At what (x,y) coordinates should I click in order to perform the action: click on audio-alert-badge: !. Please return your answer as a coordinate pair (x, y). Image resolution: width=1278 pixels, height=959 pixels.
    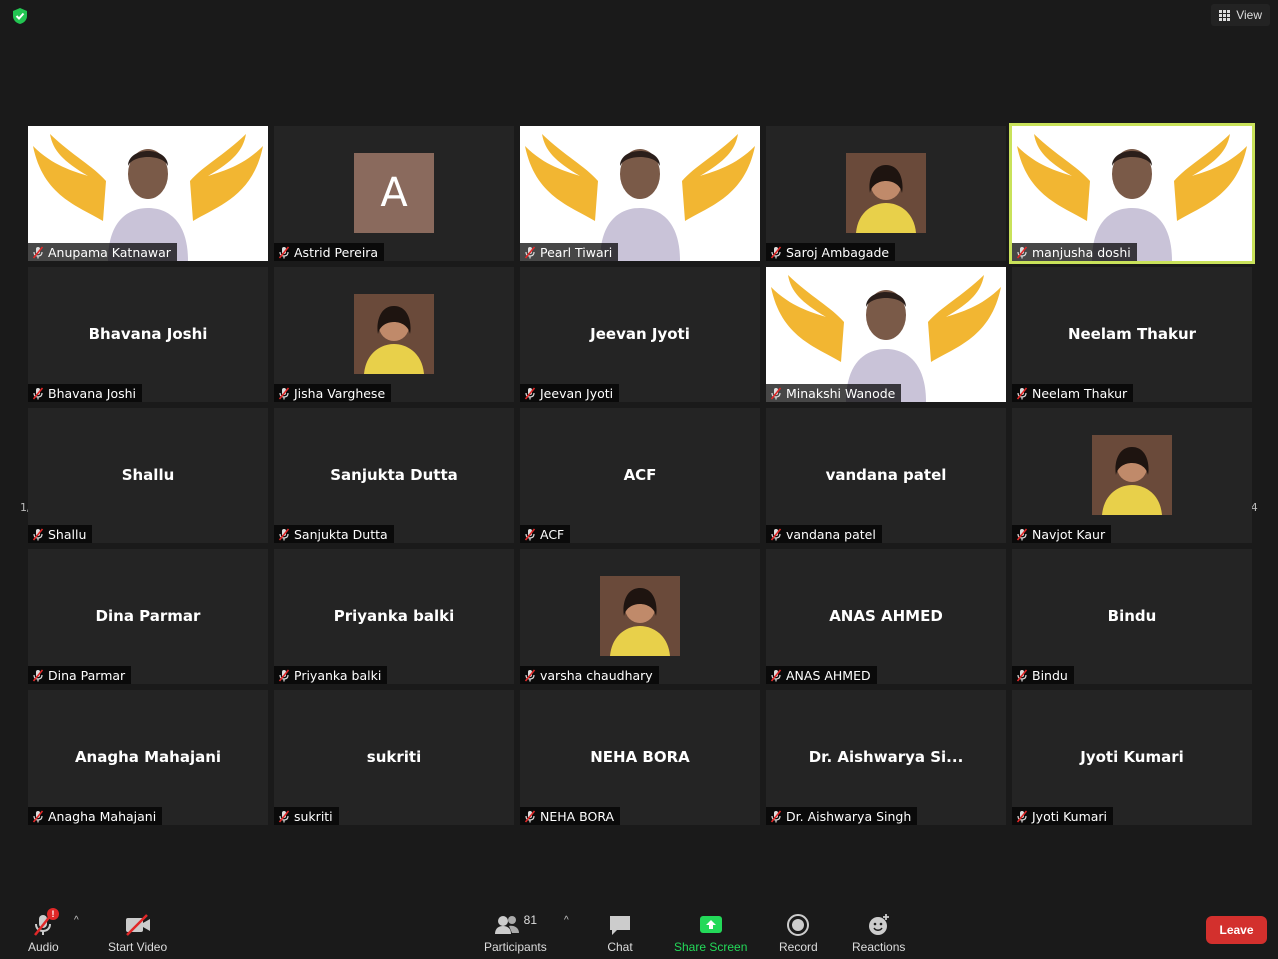
    Looking at the image, I should click on (53, 914).